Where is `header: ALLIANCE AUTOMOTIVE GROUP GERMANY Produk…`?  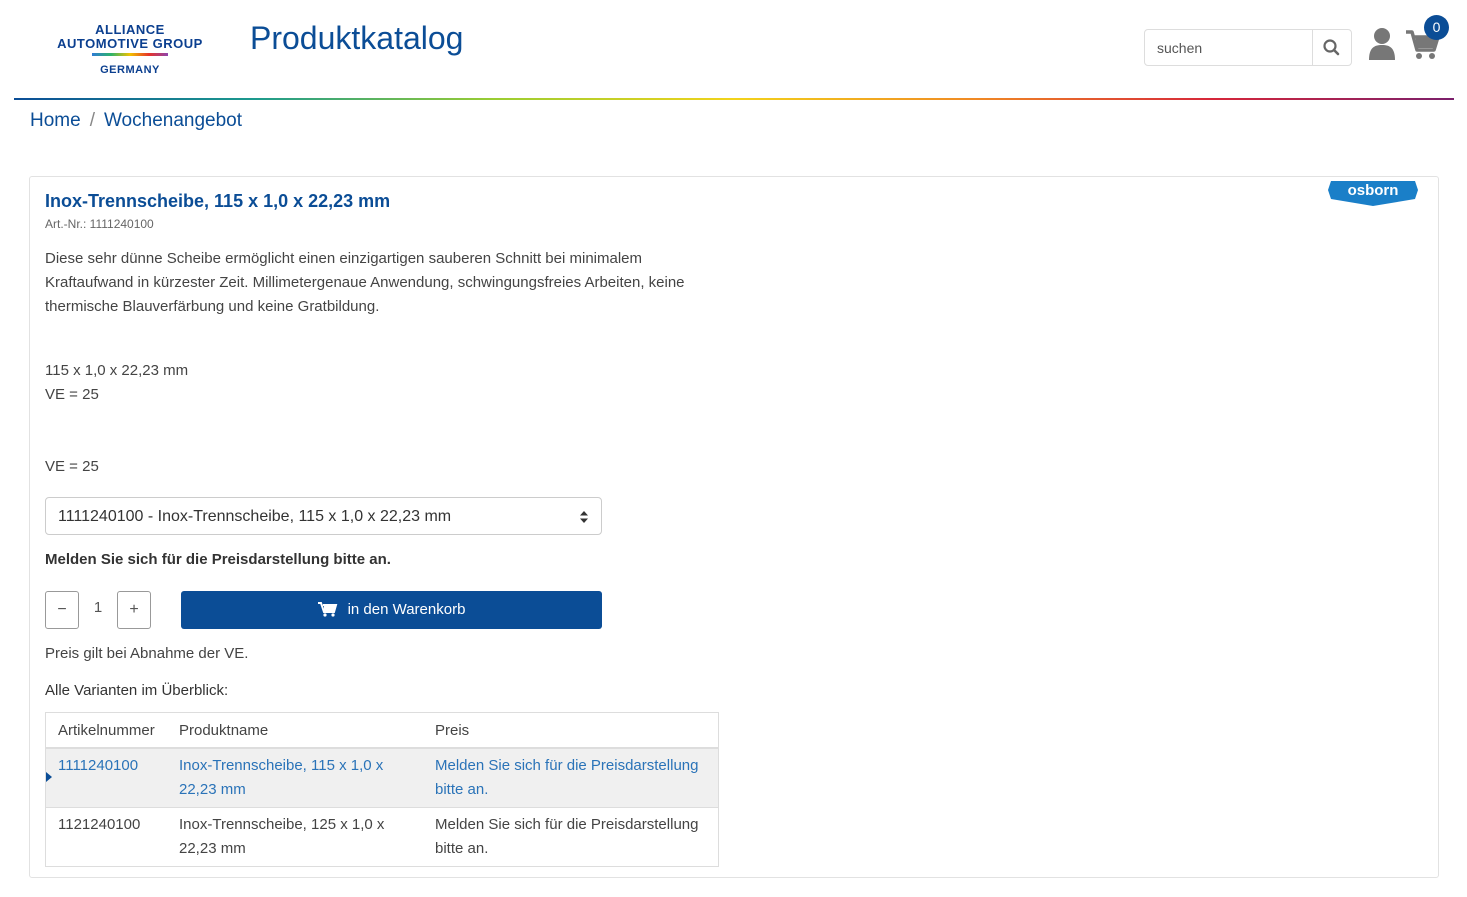
header: ALLIANCE AUTOMOTIVE GROUP GERMANY Produk… is located at coordinates (733, 50).